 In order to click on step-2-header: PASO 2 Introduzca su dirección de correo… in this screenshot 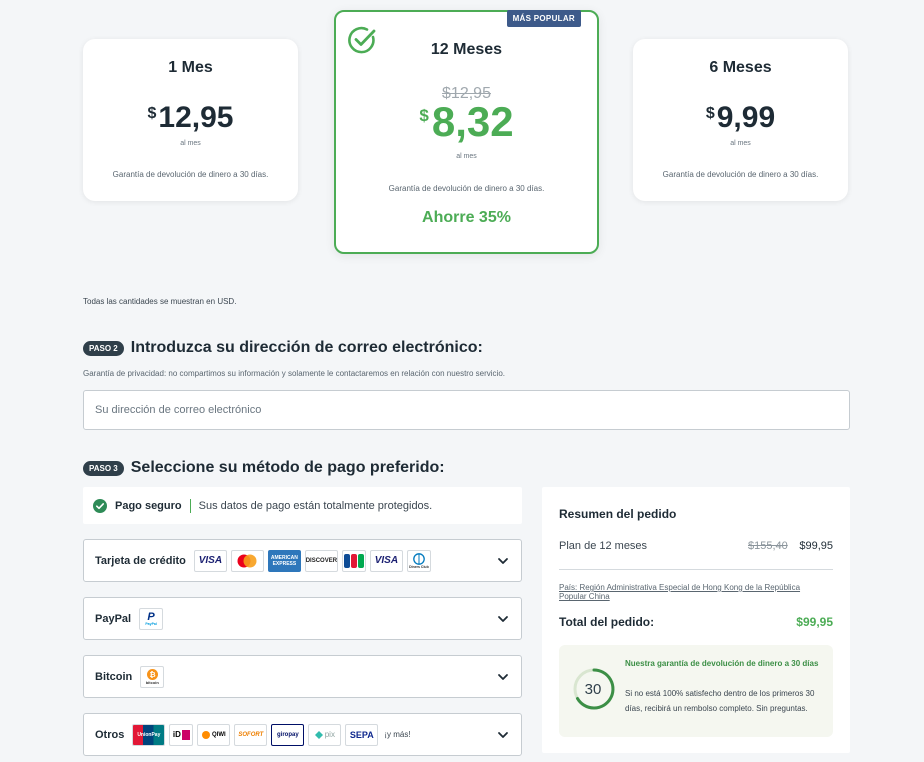, I will do `click(283, 348)`.